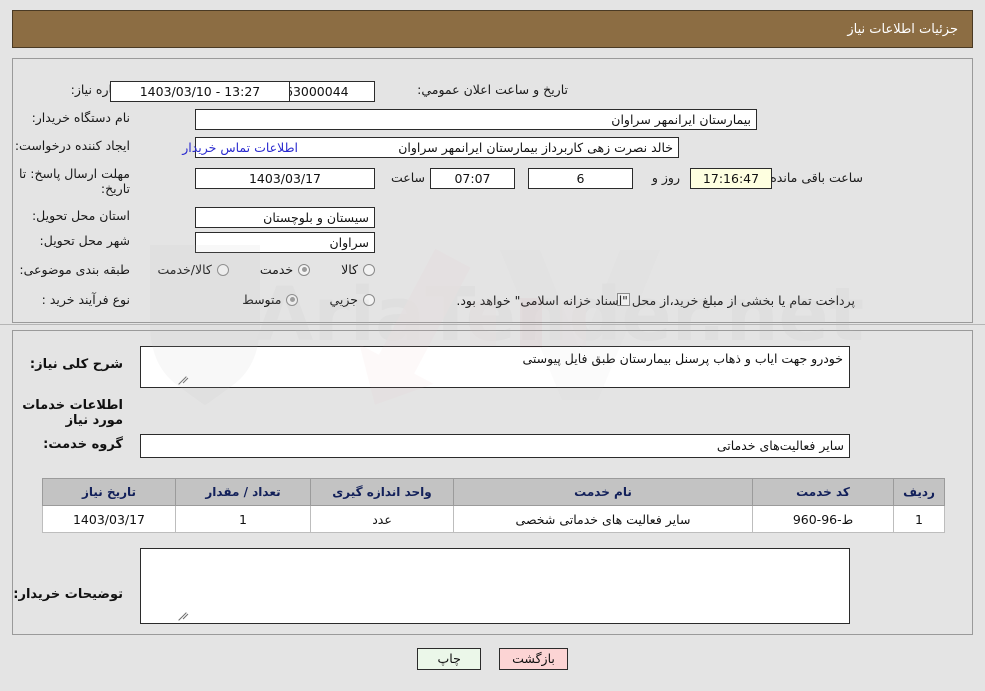 The width and height of the screenshot is (985, 691). What do you see at coordinates (243, 492) in the screenshot?
I see `col-header-quantity: تعداد / مقدار` at bounding box center [243, 492].